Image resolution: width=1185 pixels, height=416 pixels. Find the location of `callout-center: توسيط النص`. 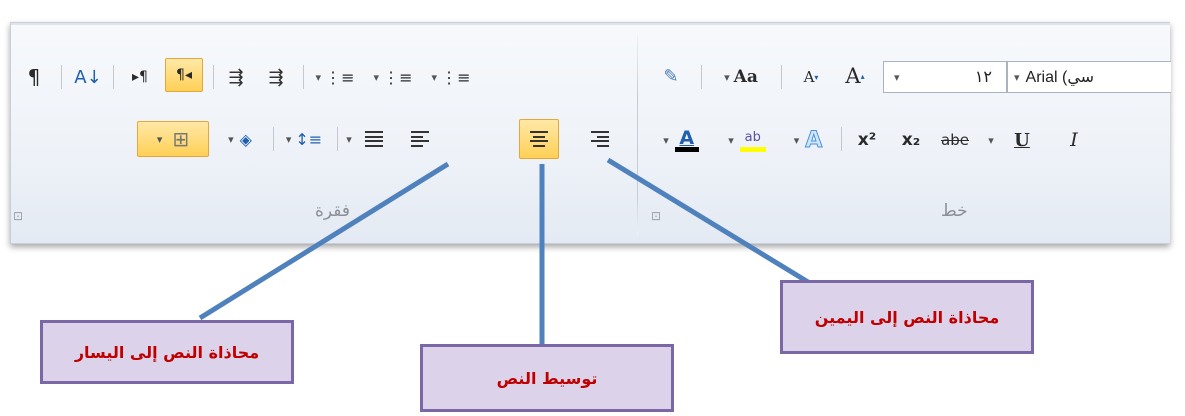

callout-center: توسيط النص is located at coordinates (547, 378).